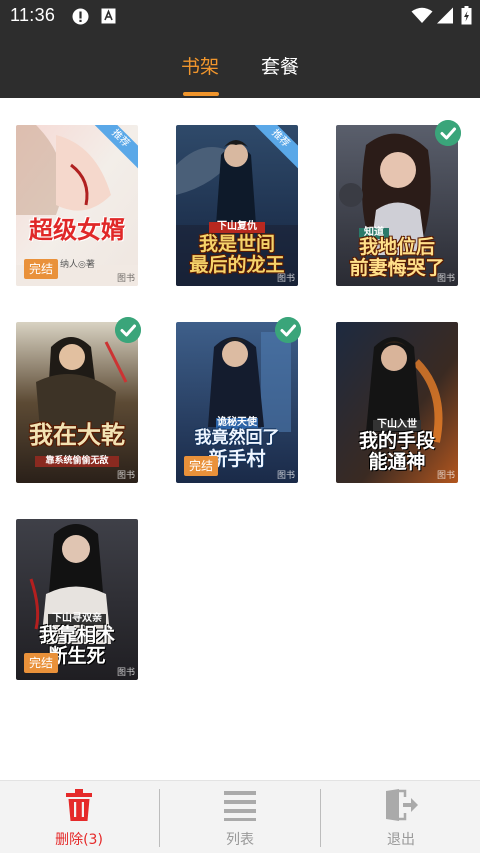 This screenshot has height=853, width=480. I want to click on book-subtitle: 下山寻双亲, so click(77, 619).